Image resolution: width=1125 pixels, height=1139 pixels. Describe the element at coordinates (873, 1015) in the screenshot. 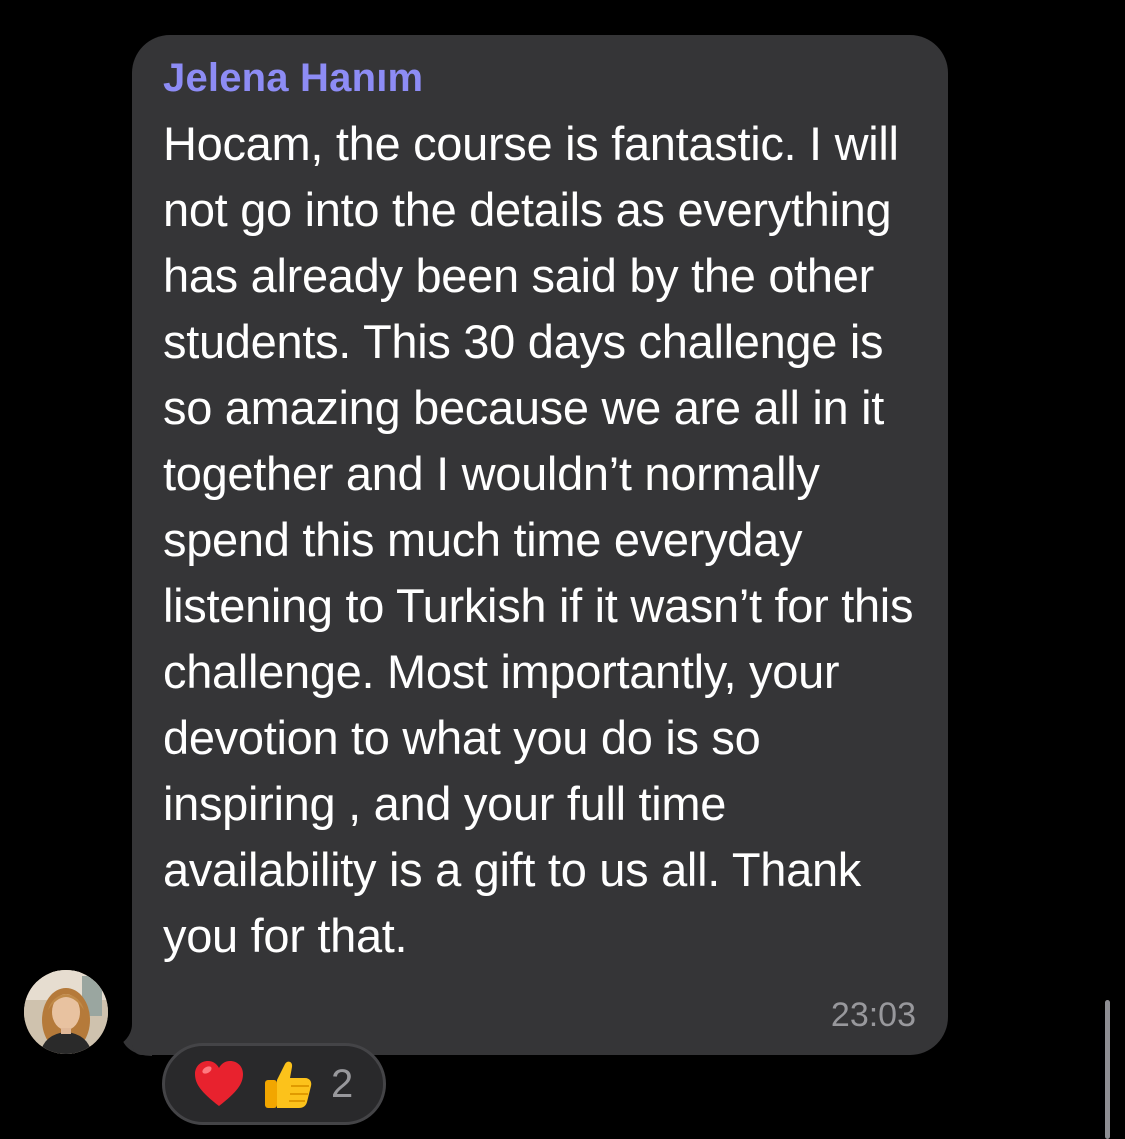

I see `message-timestamp: 23:03` at that location.